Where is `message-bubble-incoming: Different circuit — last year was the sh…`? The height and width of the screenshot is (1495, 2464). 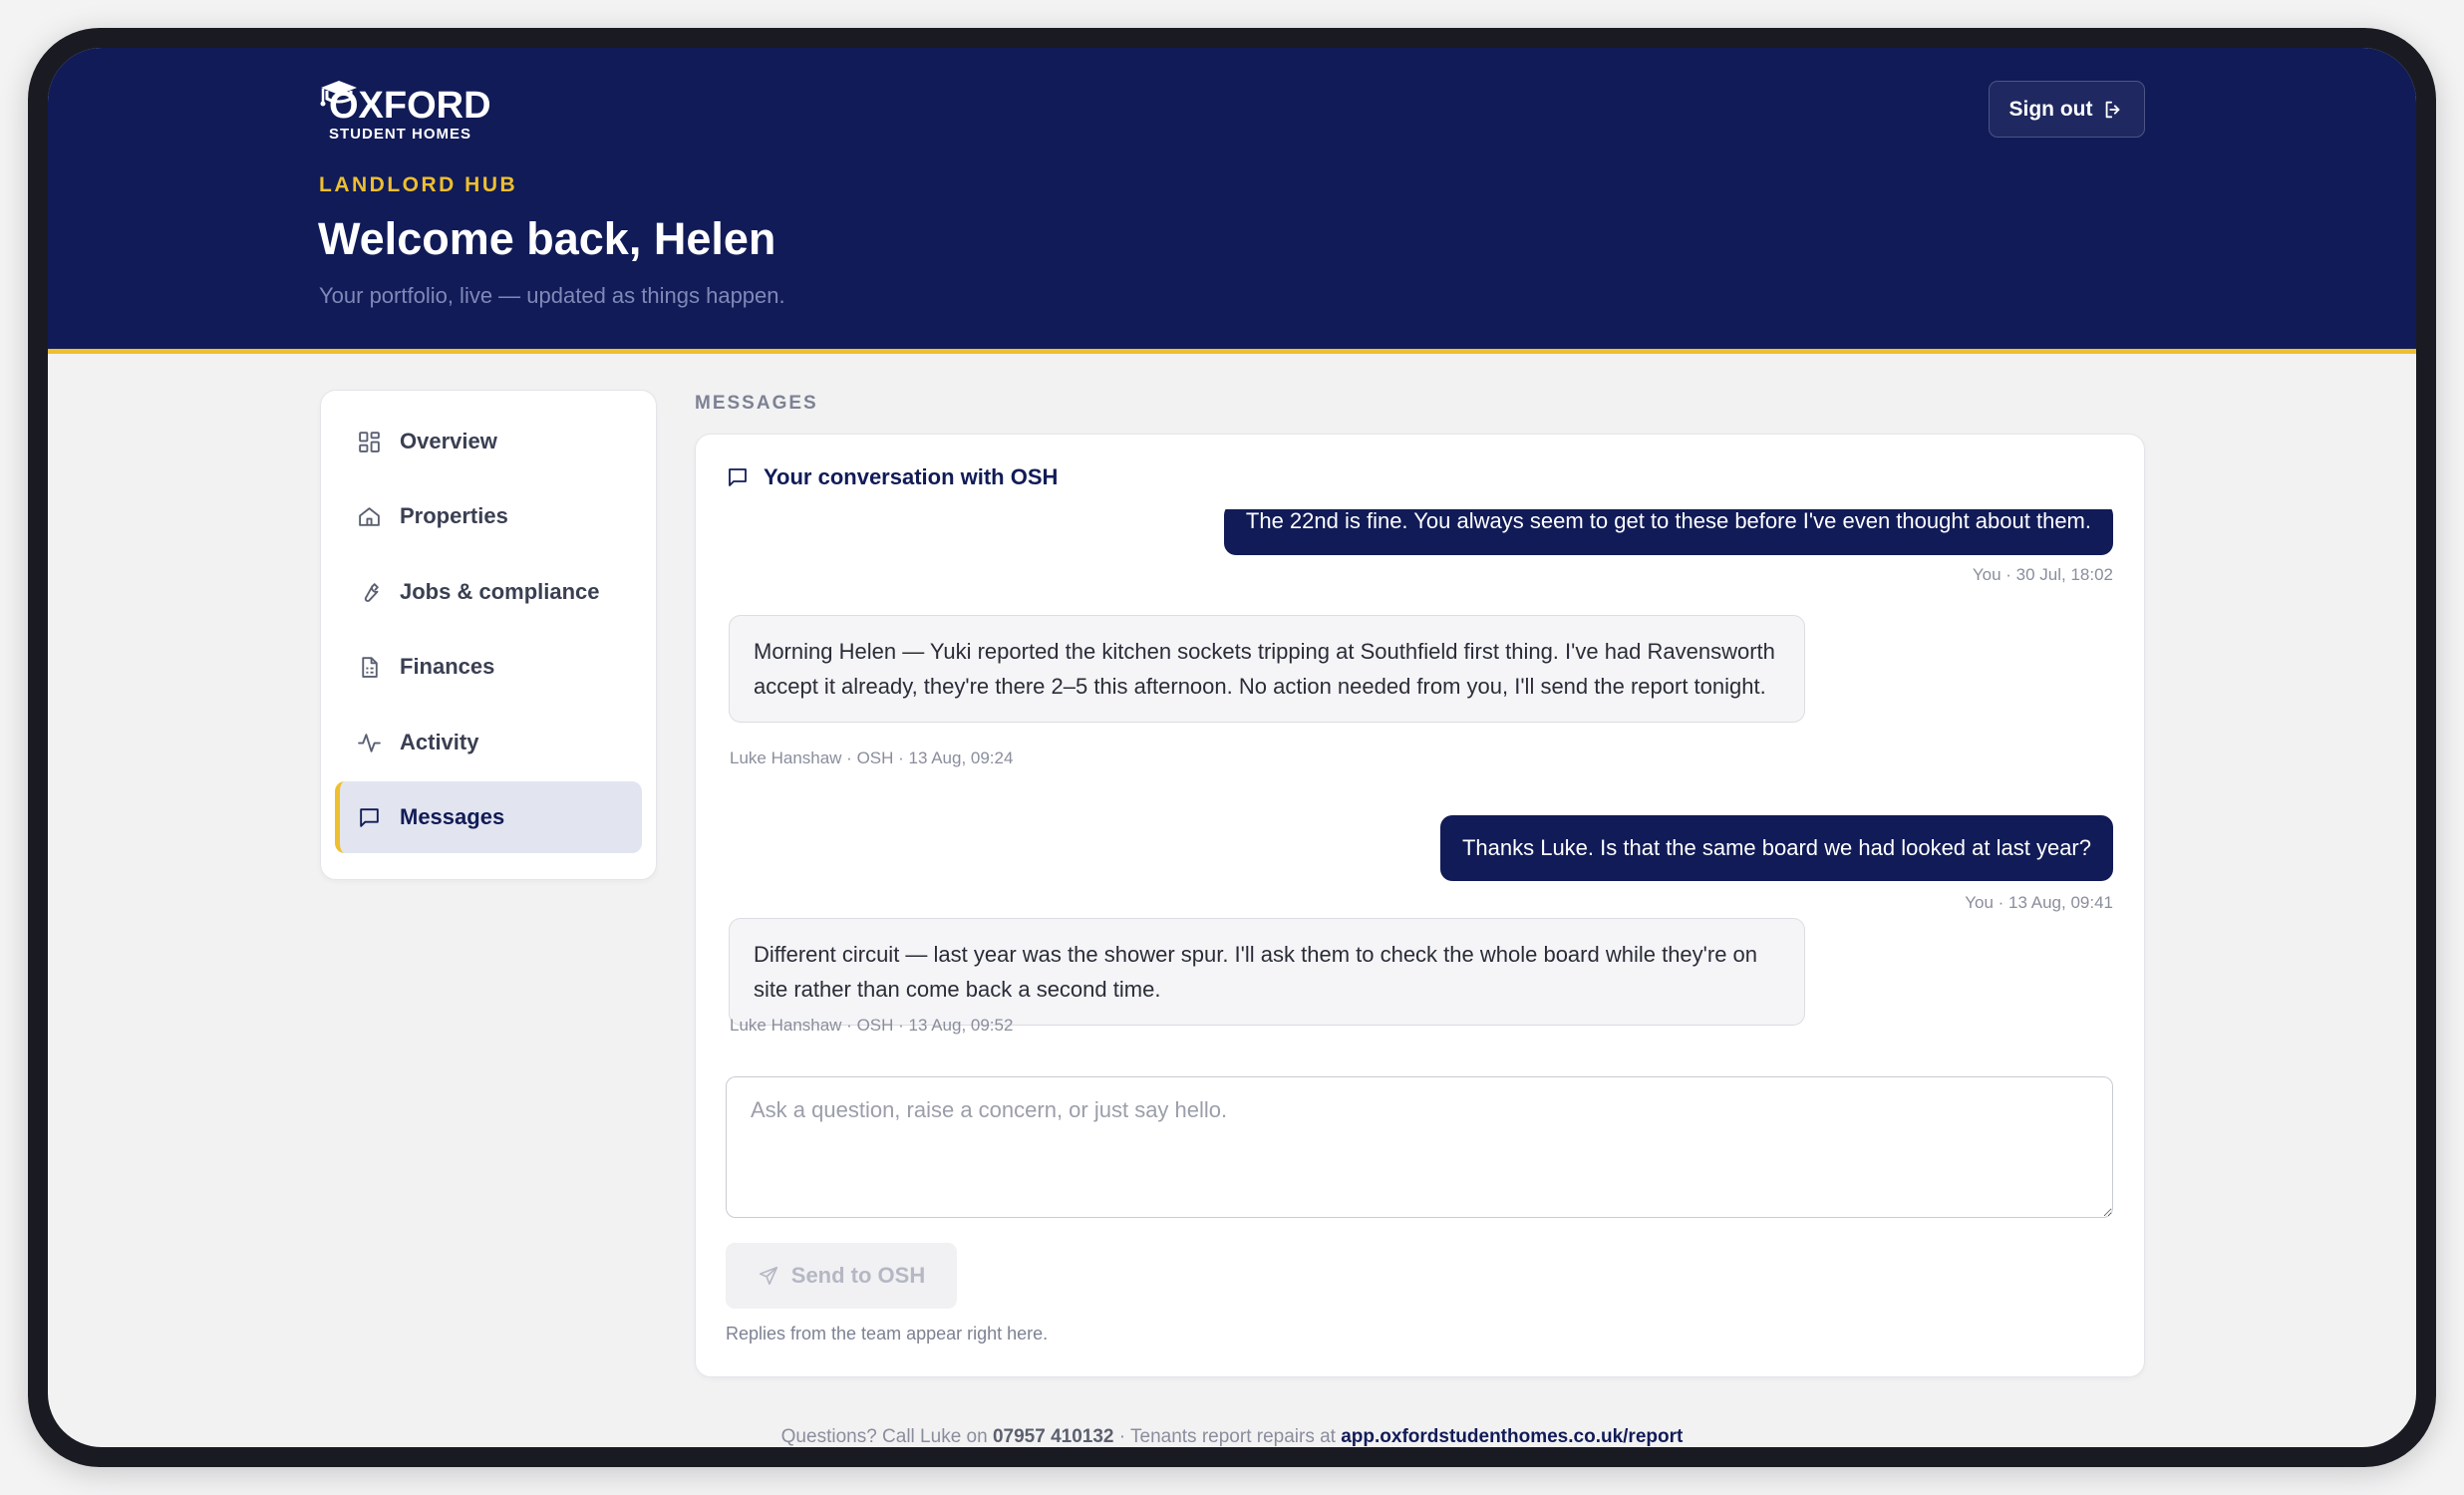
message-bubble-incoming: Different circuit — last year was the sh… is located at coordinates (1267, 972).